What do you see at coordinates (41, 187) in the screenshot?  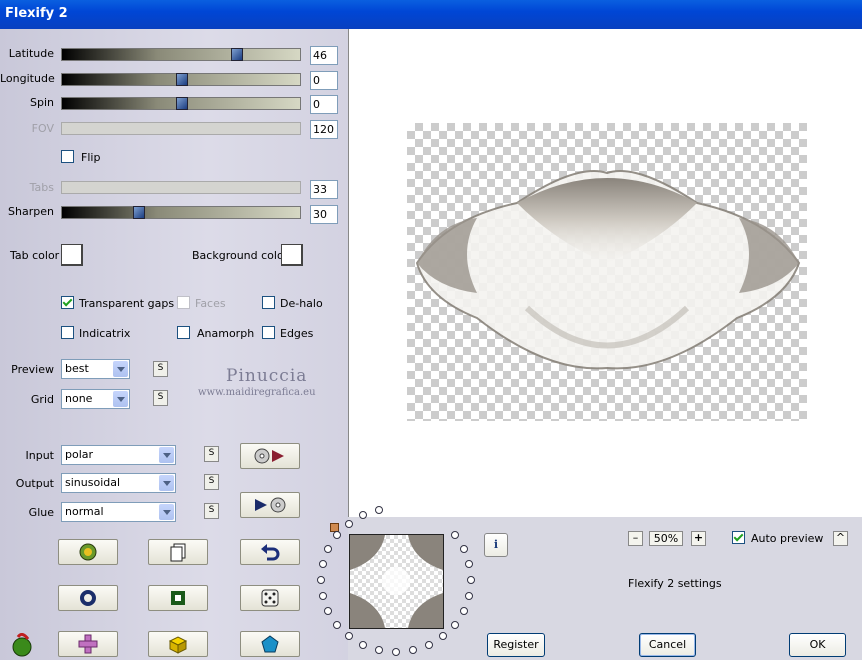 I see `tabs-label: Tabs` at bounding box center [41, 187].